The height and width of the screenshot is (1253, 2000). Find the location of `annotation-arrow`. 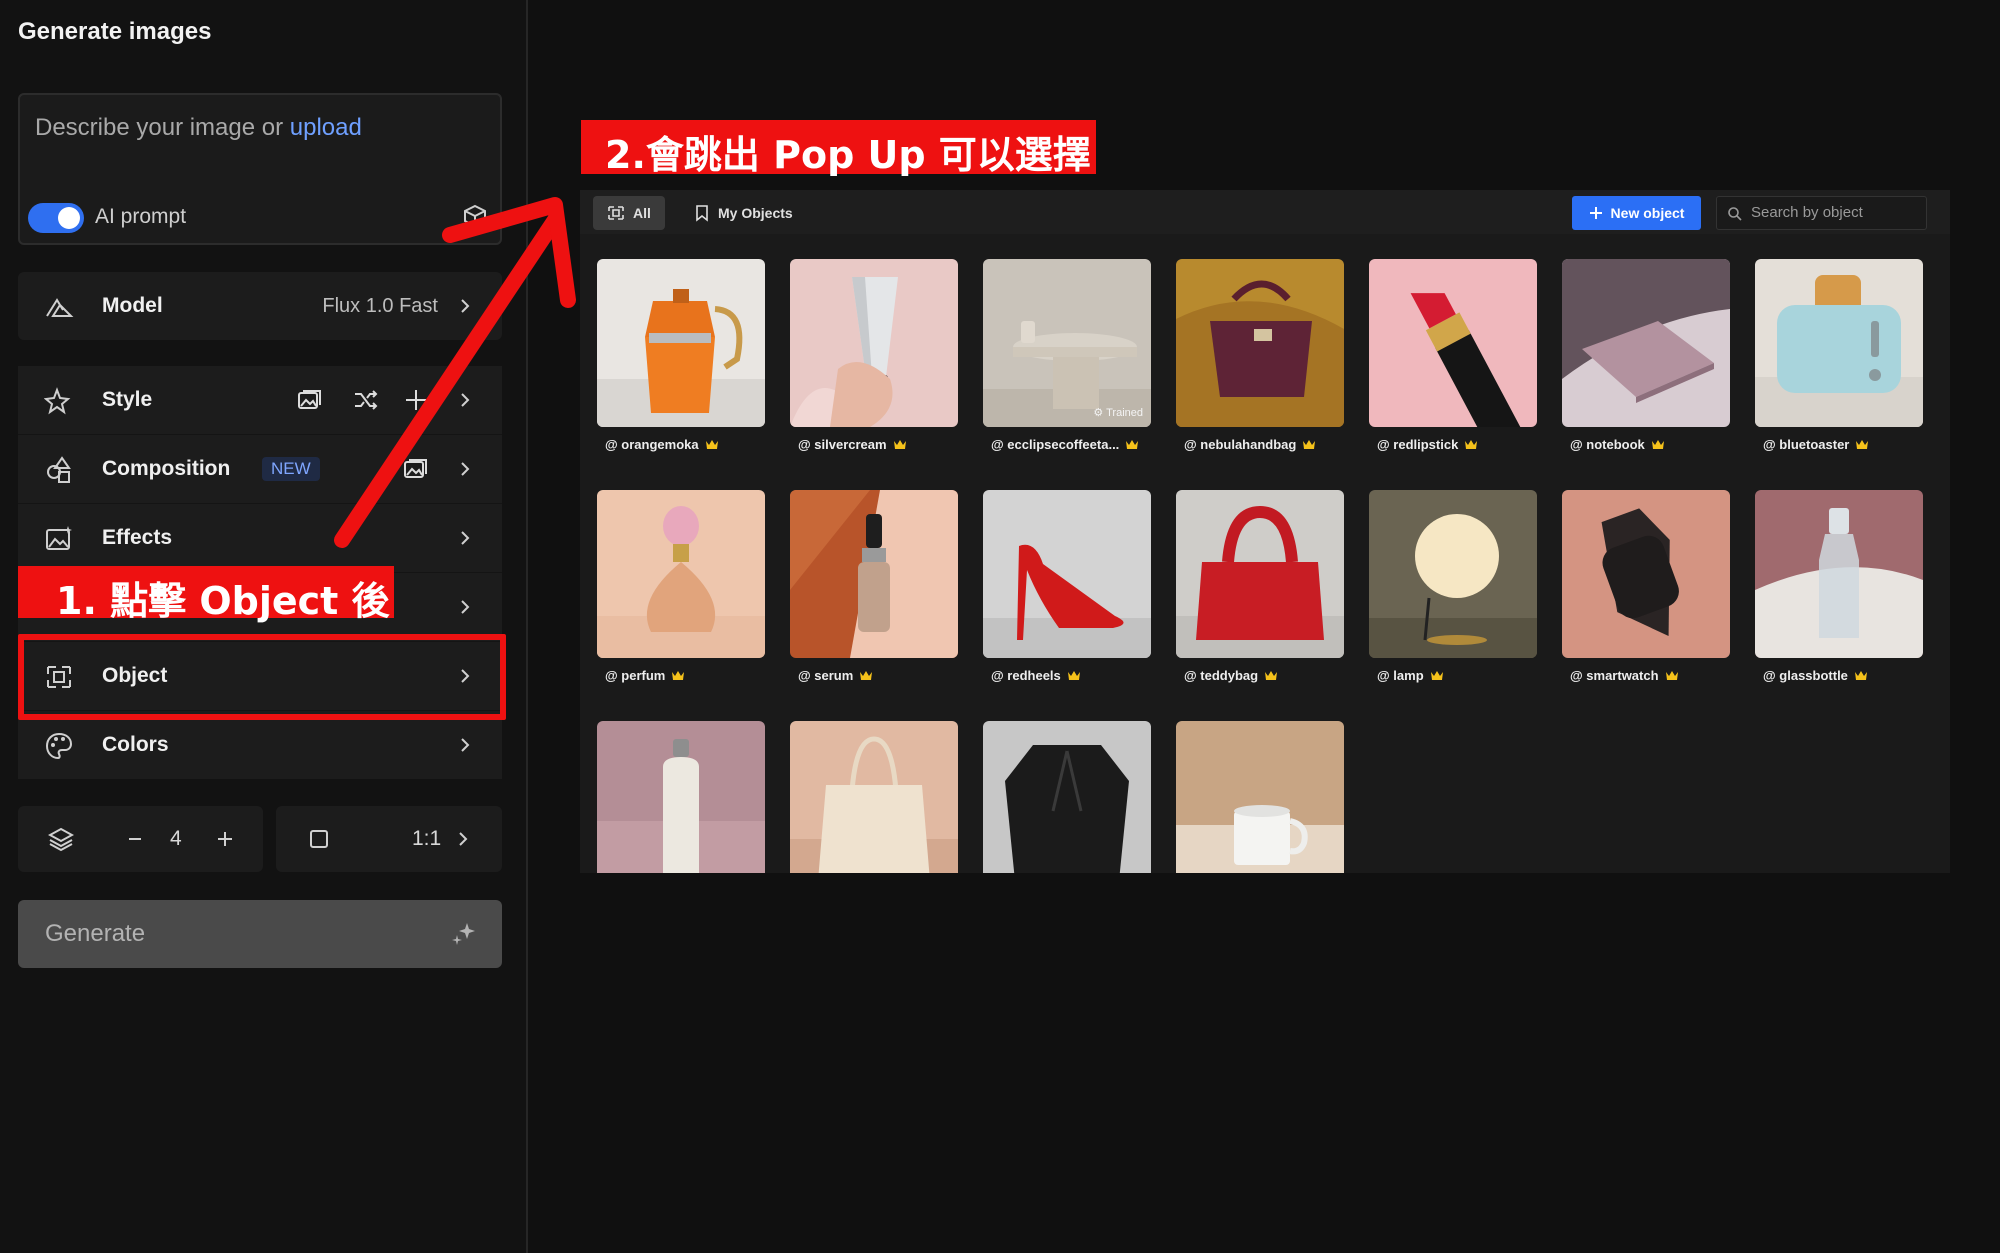

annotation-arrow is located at coordinates (455, 372).